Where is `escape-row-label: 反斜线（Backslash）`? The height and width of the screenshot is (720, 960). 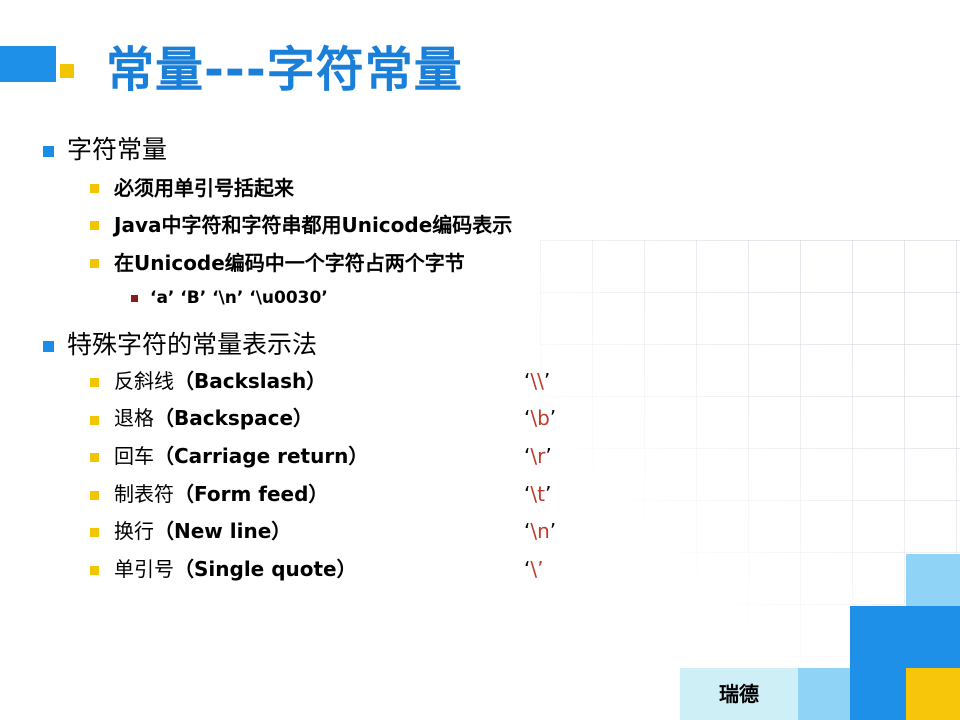 escape-row-label: 反斜线（Backslash） is located at coordinates (220, 381).